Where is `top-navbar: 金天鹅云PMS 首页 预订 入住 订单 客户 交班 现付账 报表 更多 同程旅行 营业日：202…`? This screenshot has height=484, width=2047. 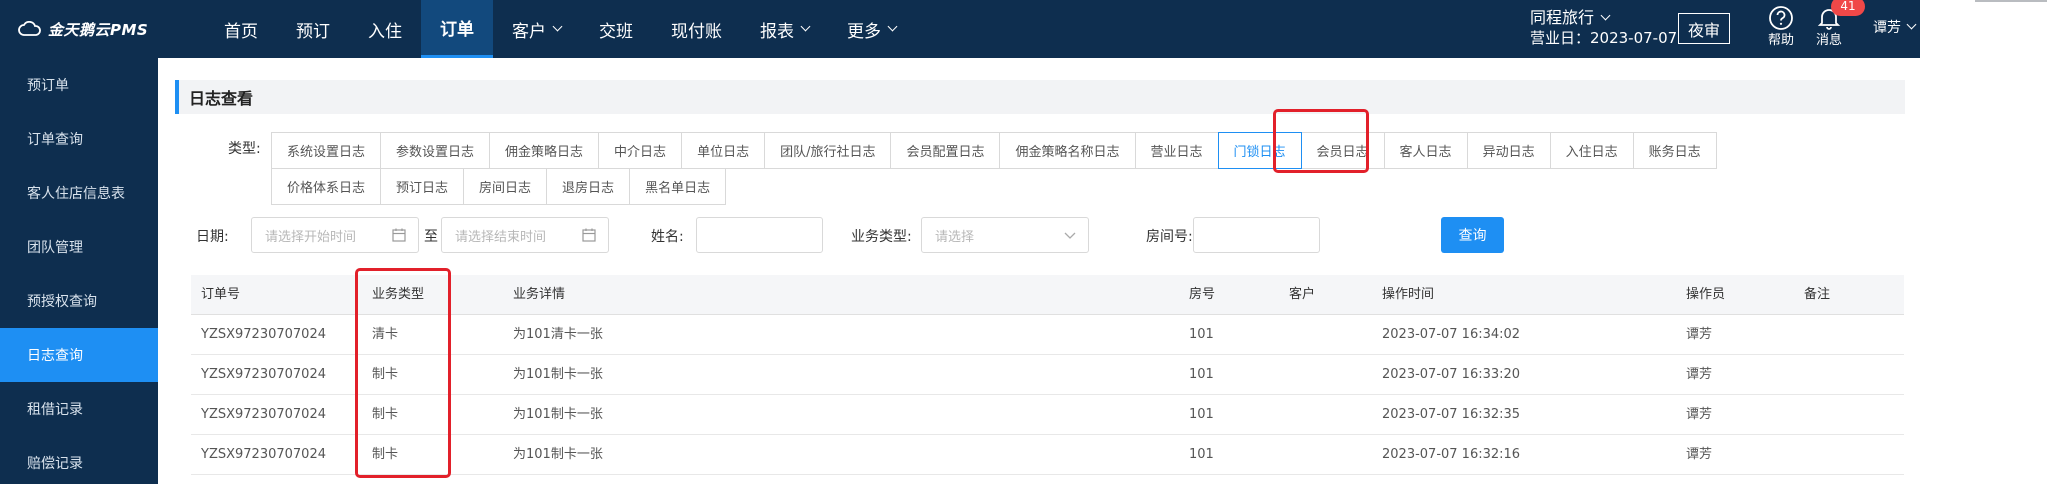
top-navbar: 金天鹅云PMS 首页 预订 入住 订单 客户 交班 现付账 报表 更多 同程旅行 营业日：202… is located at coordinates (960, 29).